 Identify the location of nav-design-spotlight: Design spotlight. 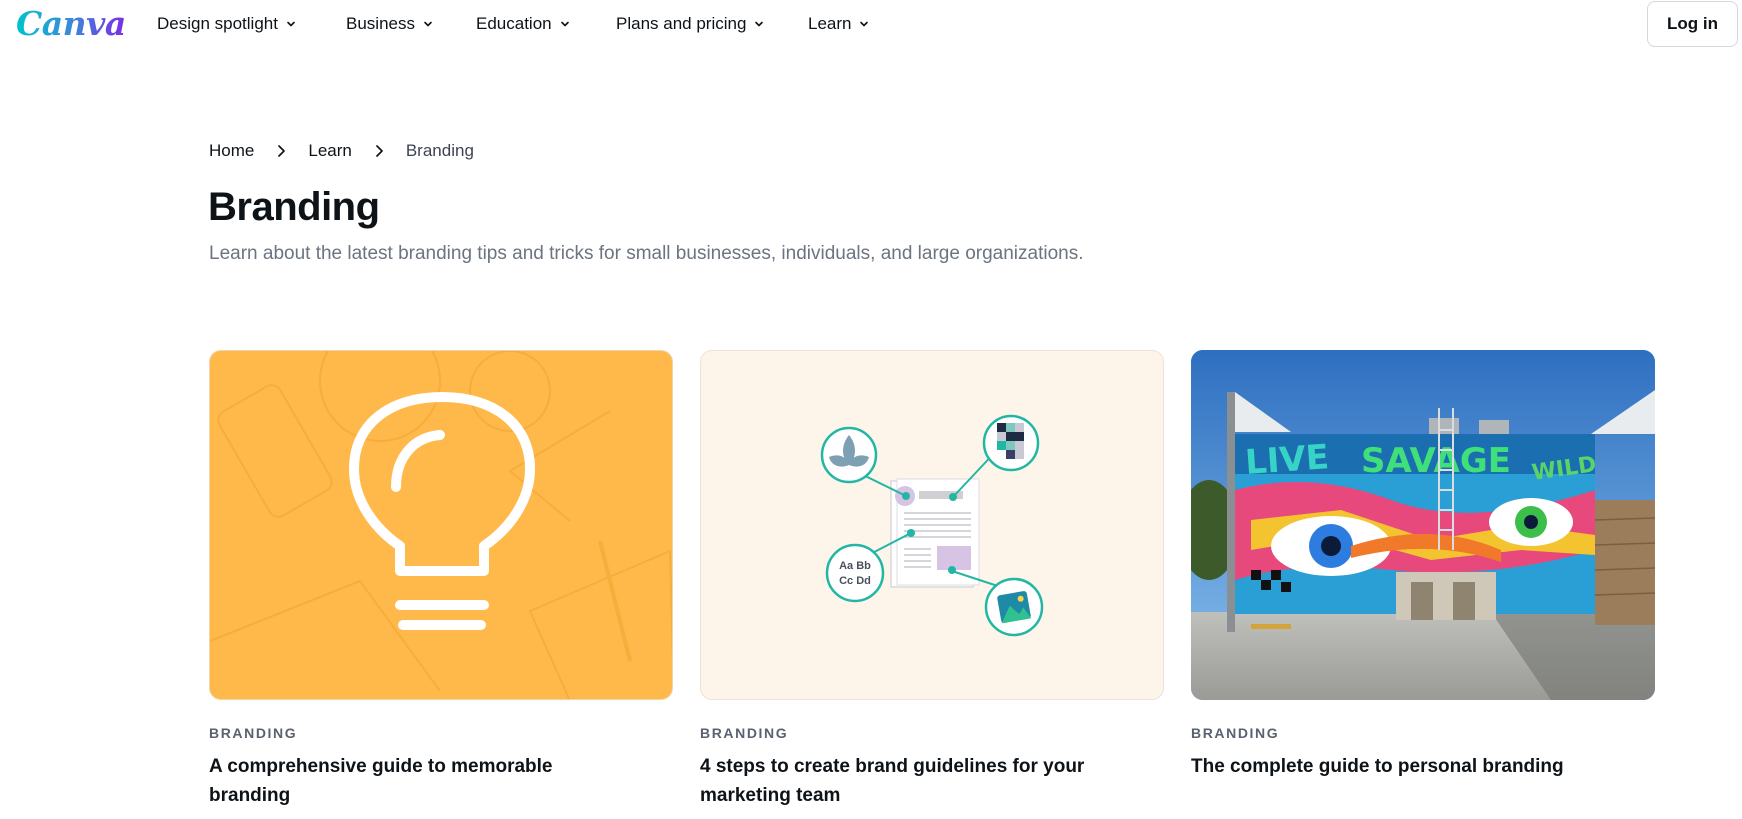
(226, 24).